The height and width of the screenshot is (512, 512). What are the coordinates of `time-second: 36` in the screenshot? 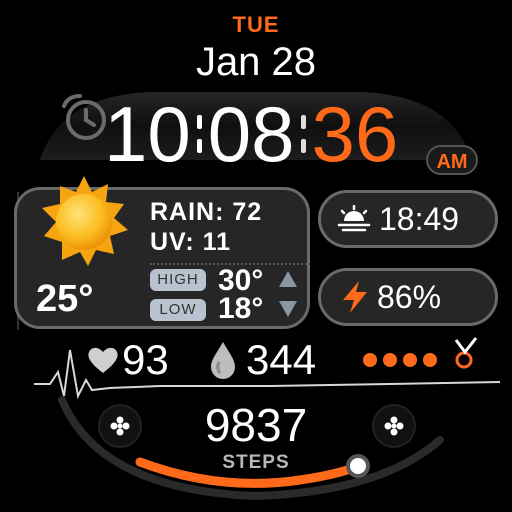 It's located at (355, 134).